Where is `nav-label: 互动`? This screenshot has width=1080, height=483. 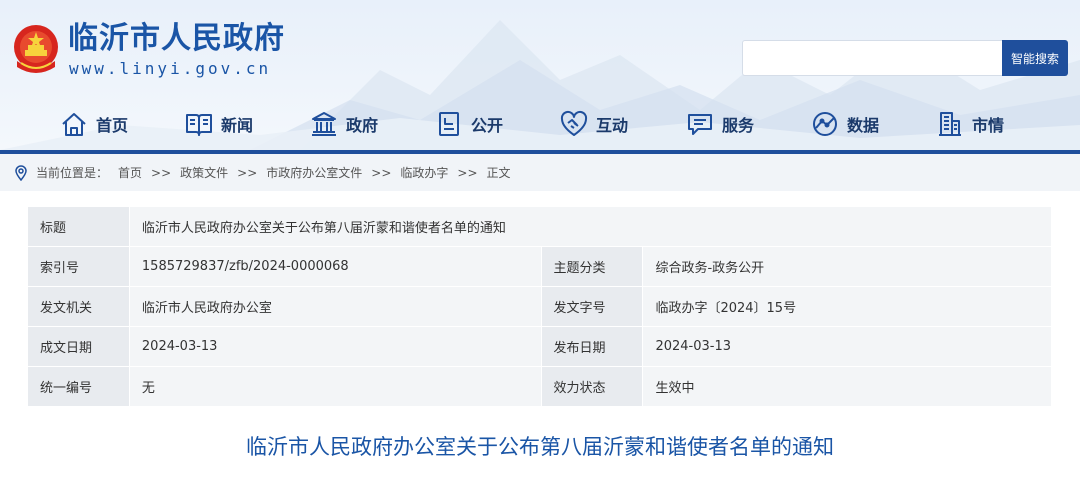 nav-label: 互动 is located at coordinates (612, 125).